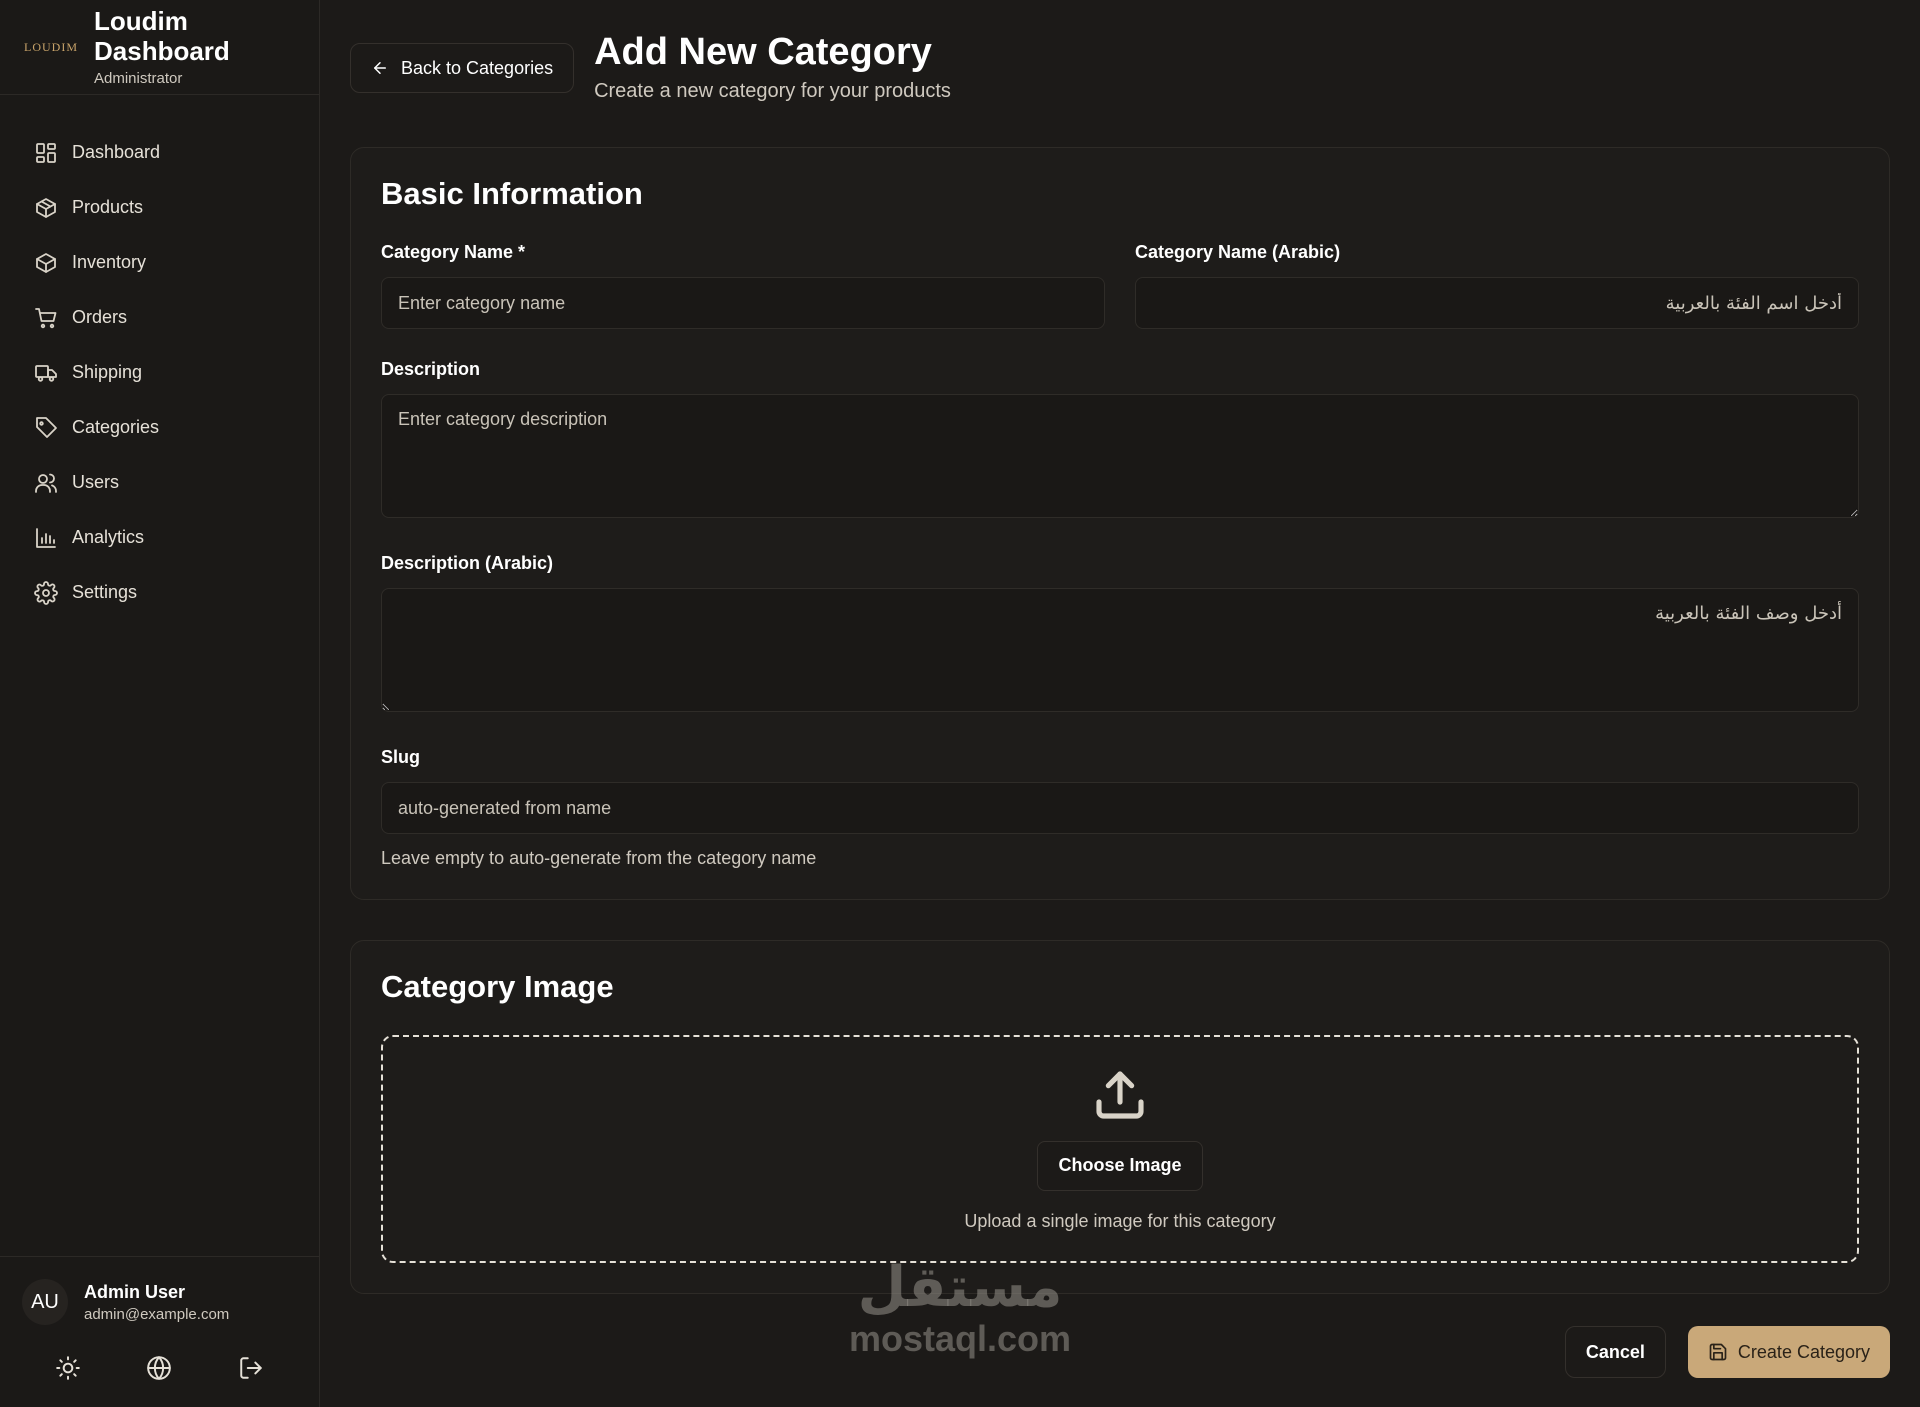  Describe the element at coordinates (138, 79) in the screenshot. I see `brand-role: Administrator` at that location.